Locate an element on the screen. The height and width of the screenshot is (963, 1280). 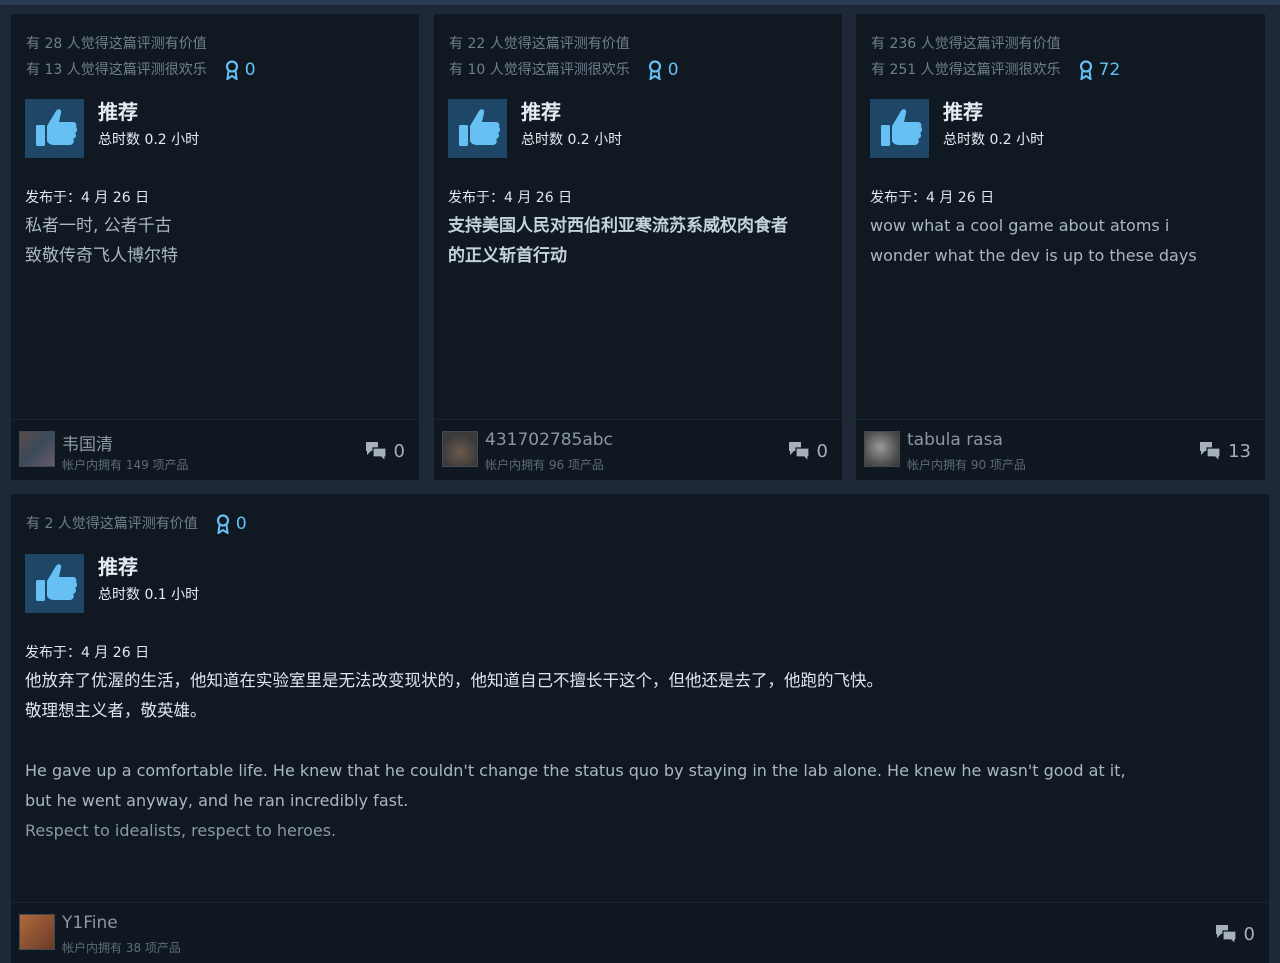
products-owned: 帐户内拥有 38 项产品 is located at coordinates (121, 948).